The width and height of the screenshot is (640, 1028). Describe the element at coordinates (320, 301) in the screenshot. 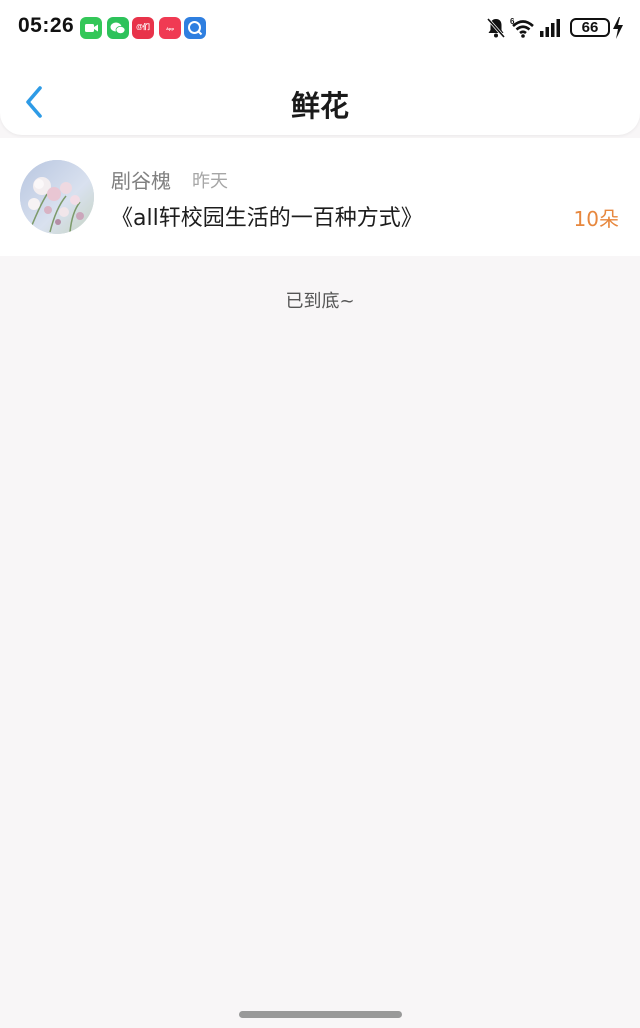

I see `end-of-list-text: 已到底~` at that location.